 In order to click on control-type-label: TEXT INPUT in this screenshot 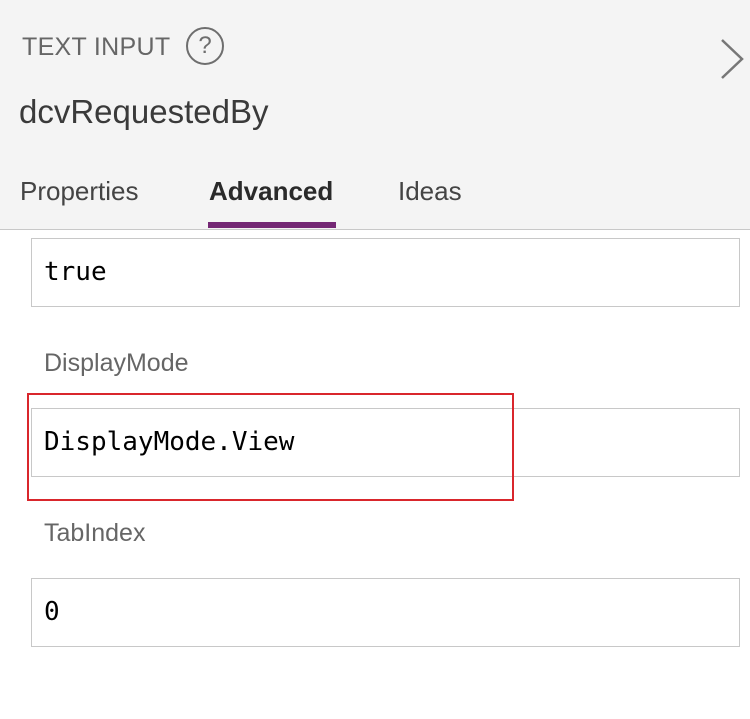, I will do `click(96, 47)`.